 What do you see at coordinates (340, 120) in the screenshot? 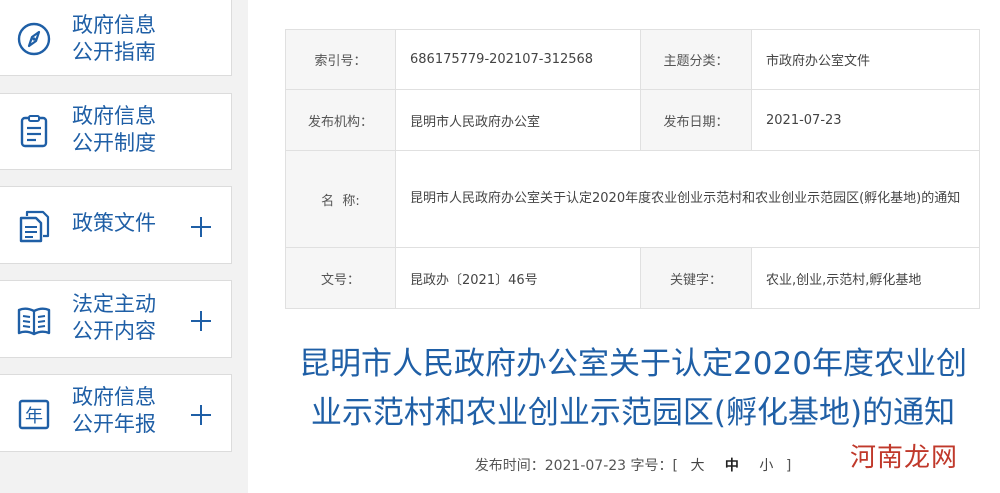
I see `publisher-label: 发布机构：` at bounding box center [340, 120].